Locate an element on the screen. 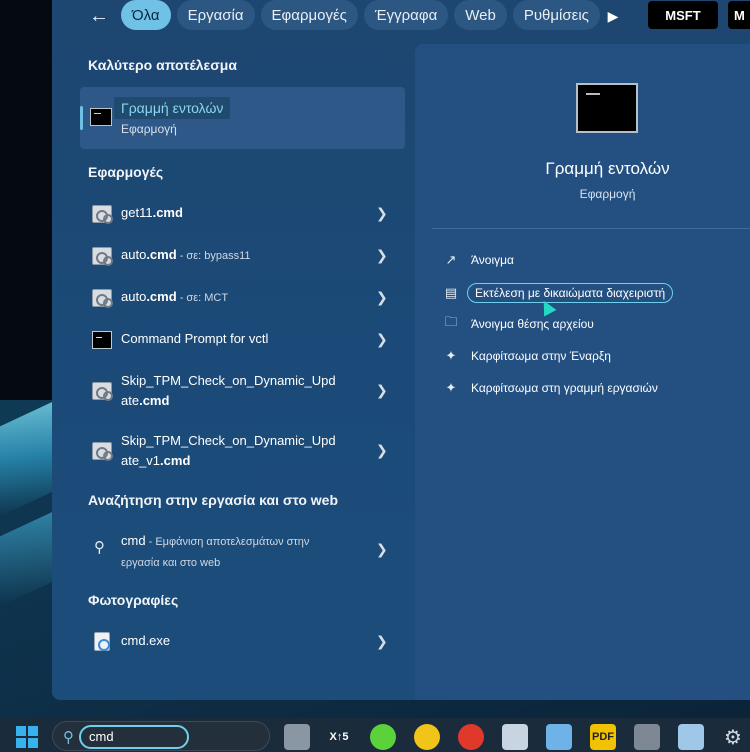  action-label: Άνοιγμα θέσης αρχείου is located at coordinates (532, 324).